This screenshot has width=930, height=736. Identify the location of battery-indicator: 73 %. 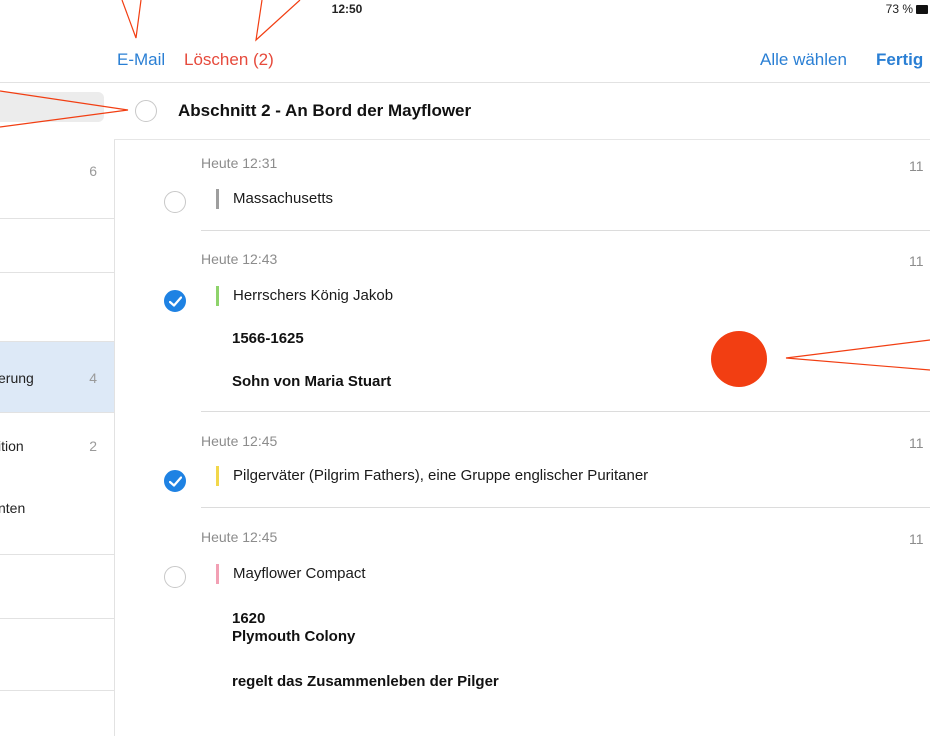
(907, 9).